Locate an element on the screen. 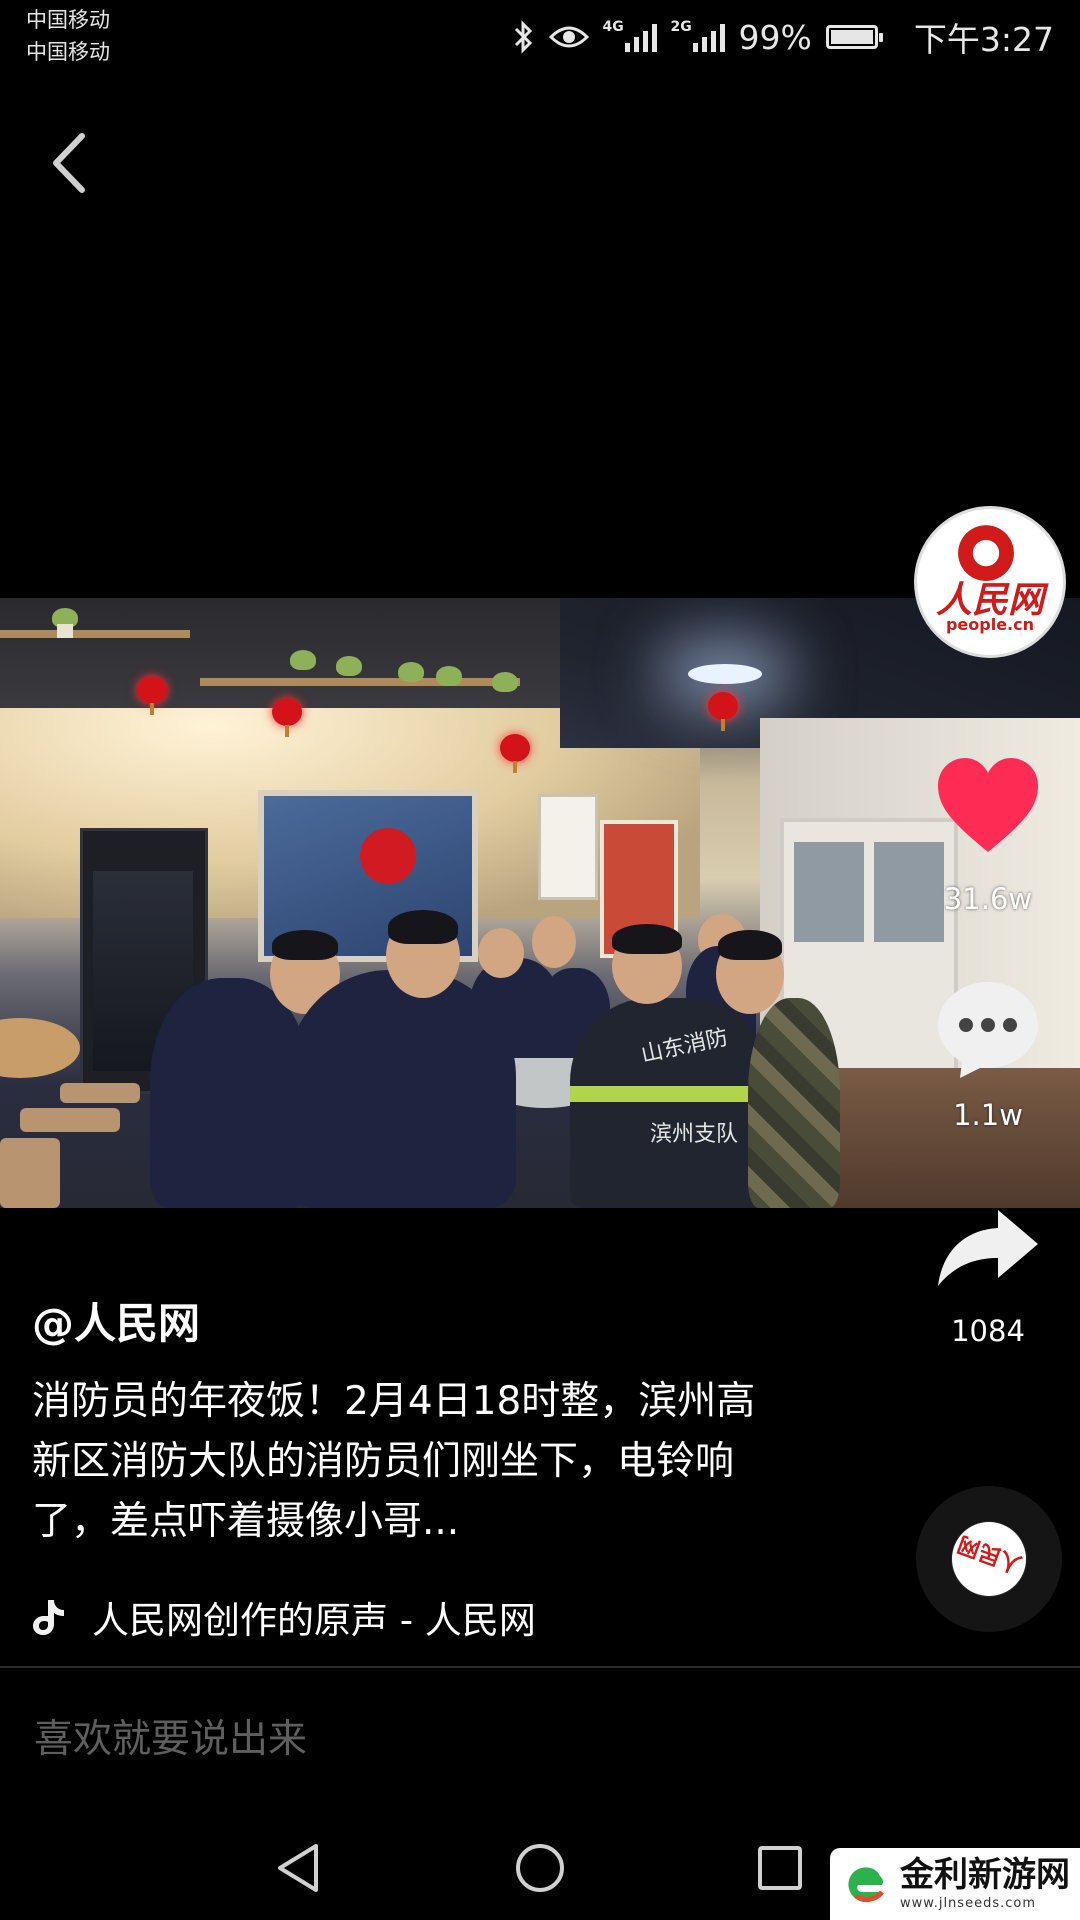  person is located at coordinates (794, 1103).